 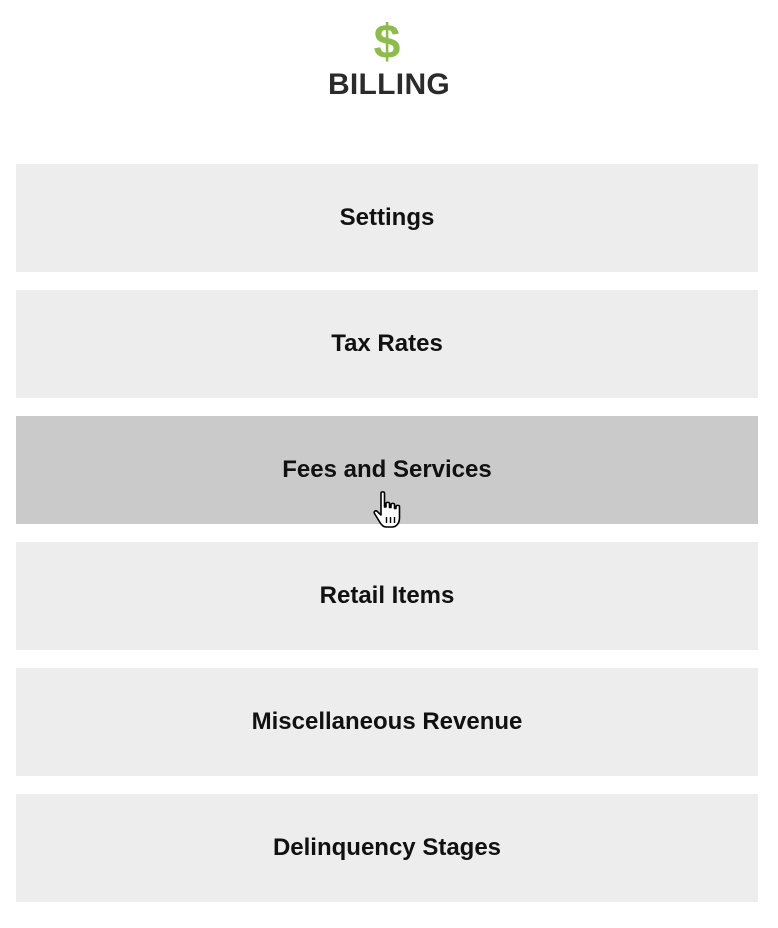 I want to click on dollar-icon: $, so click(x=387, y=41).